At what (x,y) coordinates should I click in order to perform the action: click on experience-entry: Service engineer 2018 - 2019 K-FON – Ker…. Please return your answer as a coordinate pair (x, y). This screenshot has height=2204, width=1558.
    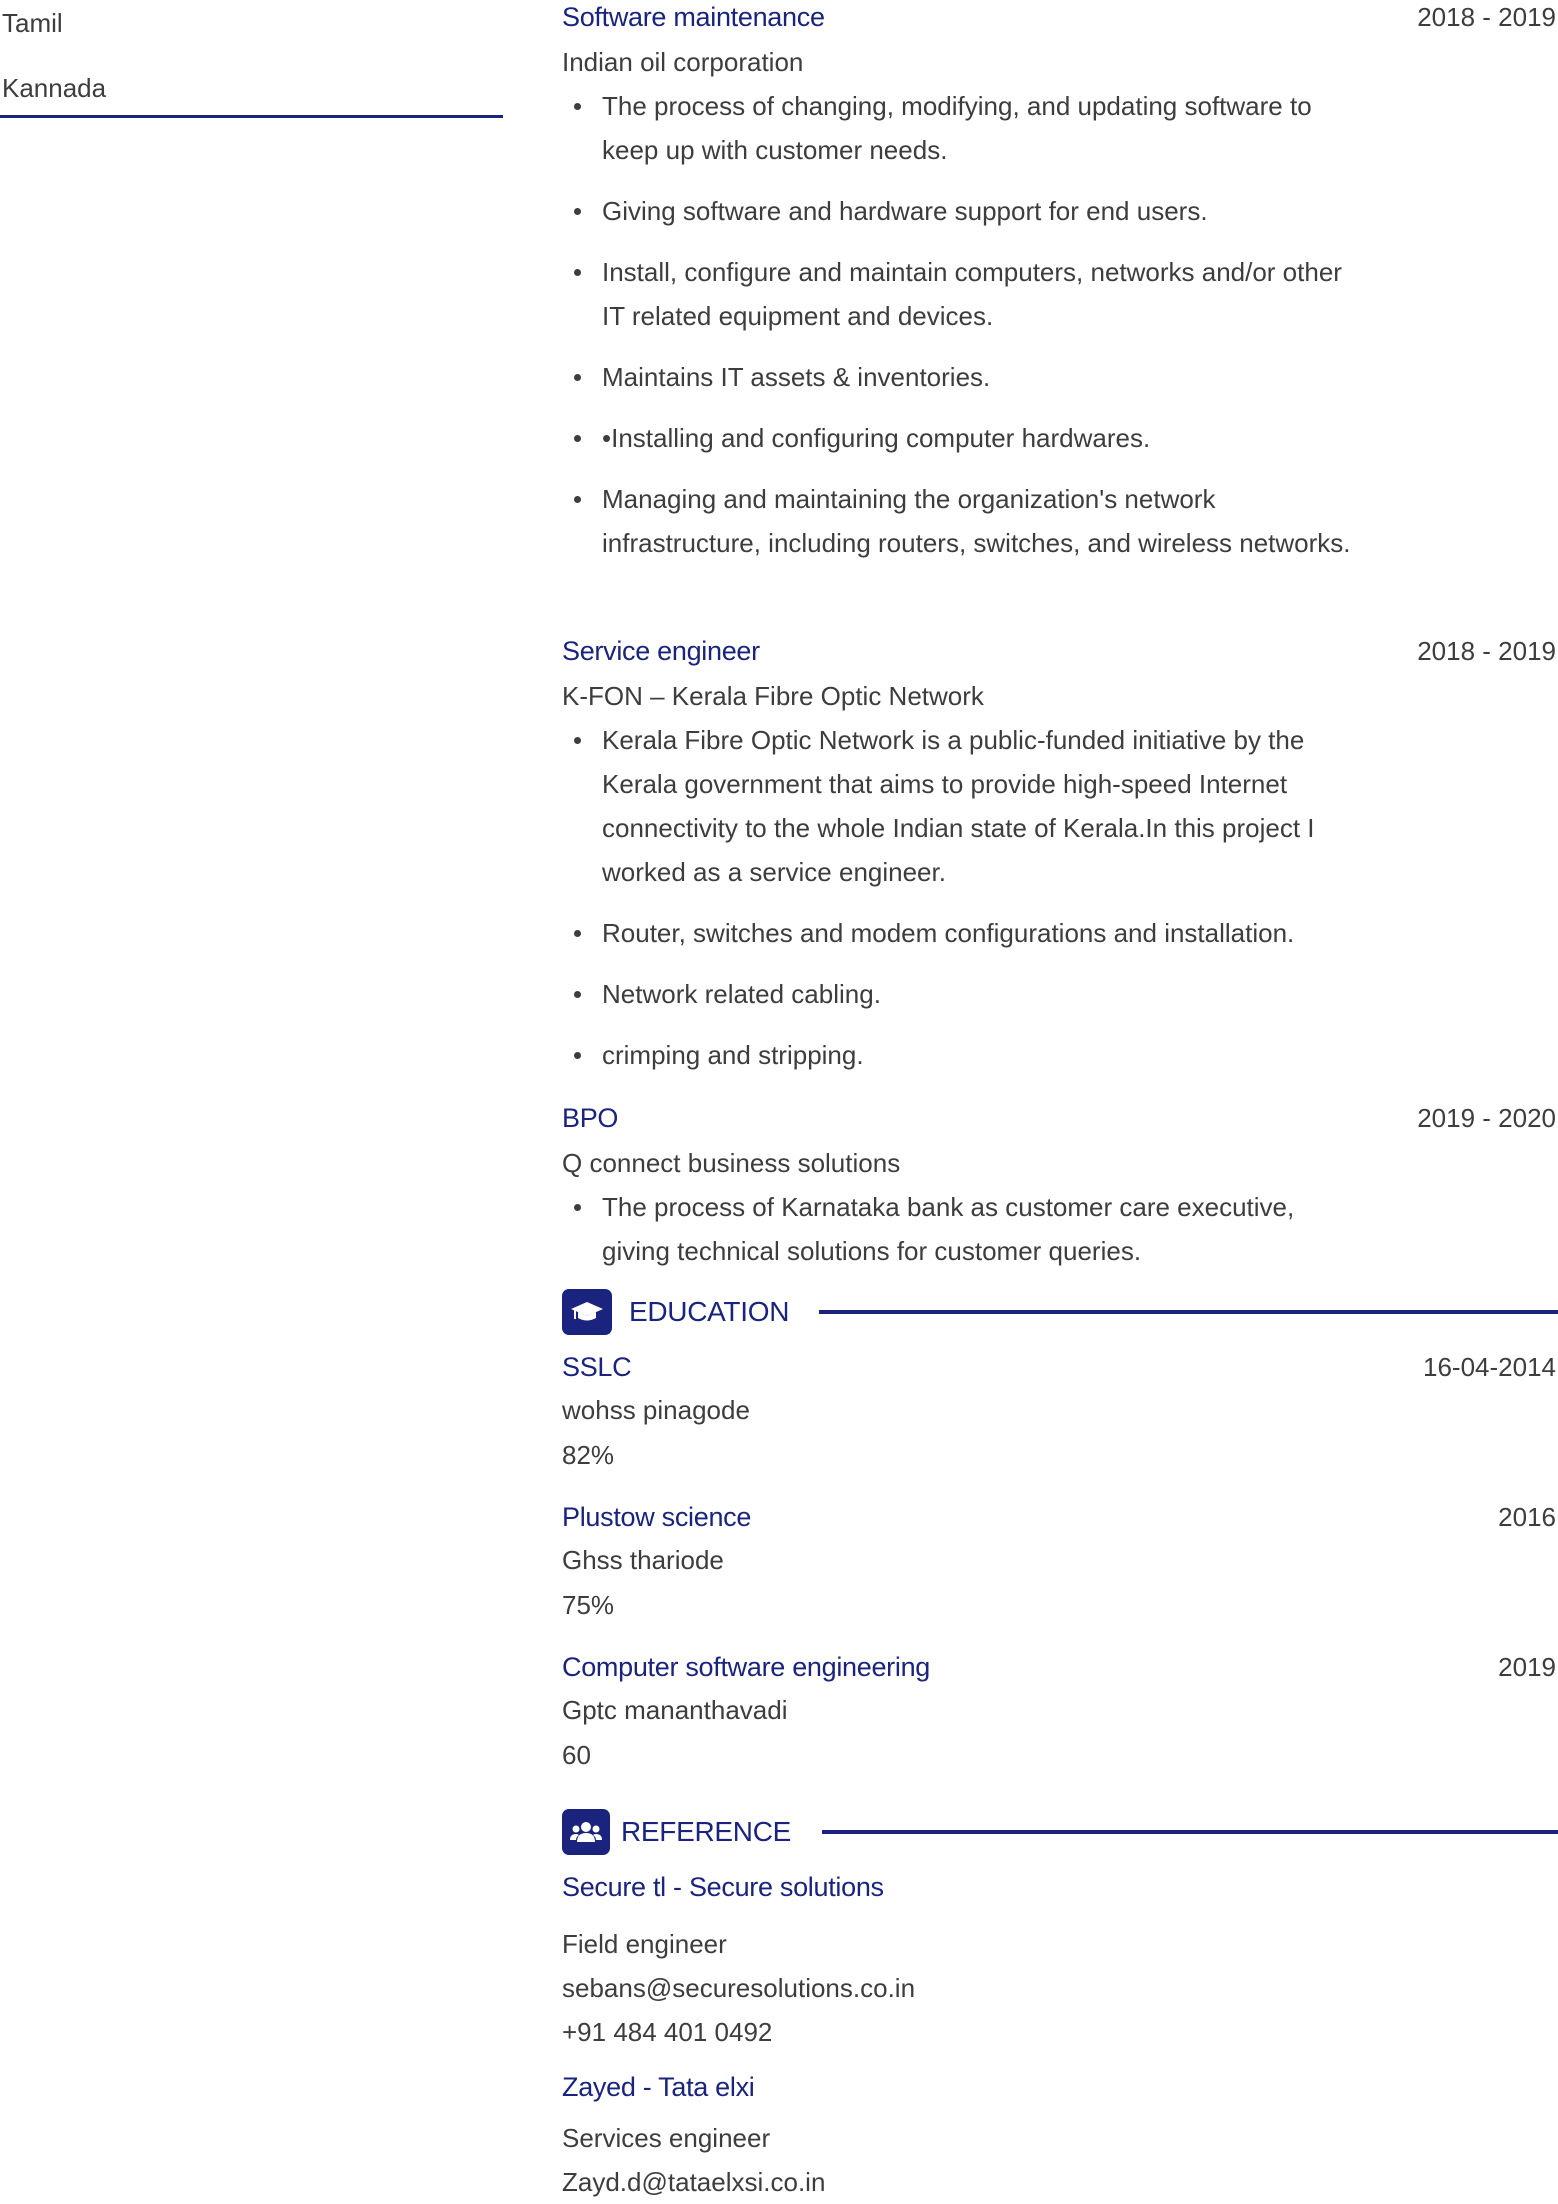
    Looking at the image, I should click on (1059, 865).